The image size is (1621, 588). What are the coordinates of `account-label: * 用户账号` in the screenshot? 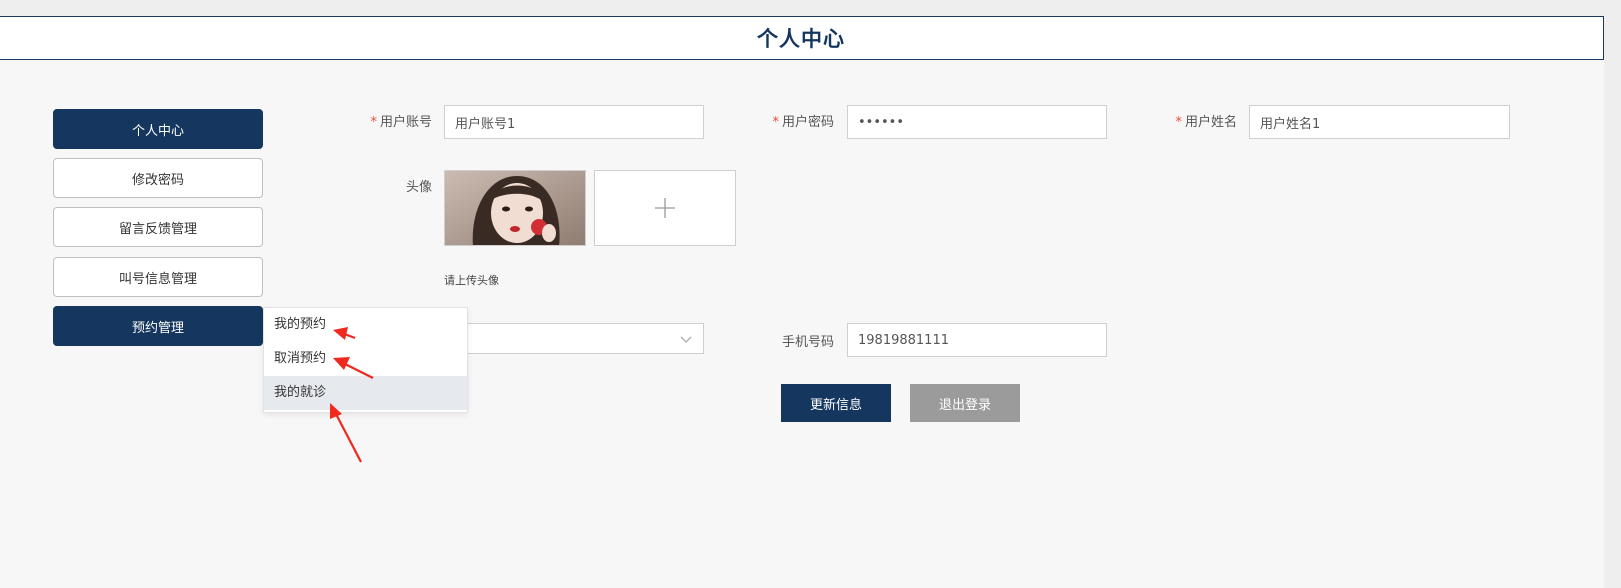 It's located at (401, 122).